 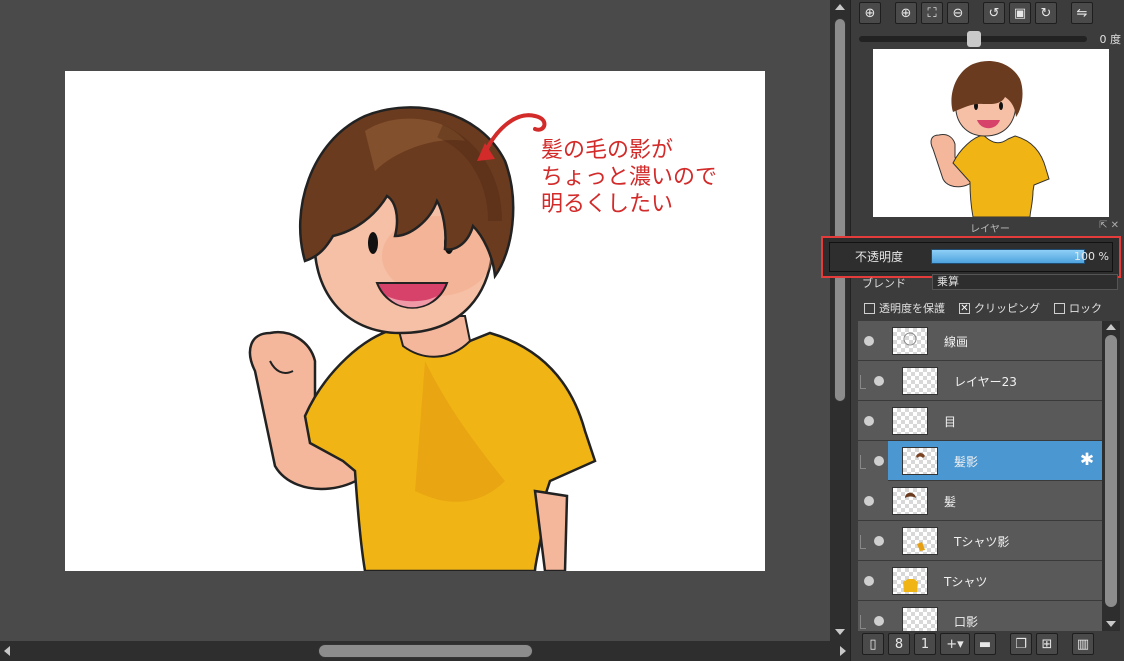 What do you see at coordinates (1085, 308) in the screenshot?
I see `lock-label: ロック` at bounding box center [1085, 308].